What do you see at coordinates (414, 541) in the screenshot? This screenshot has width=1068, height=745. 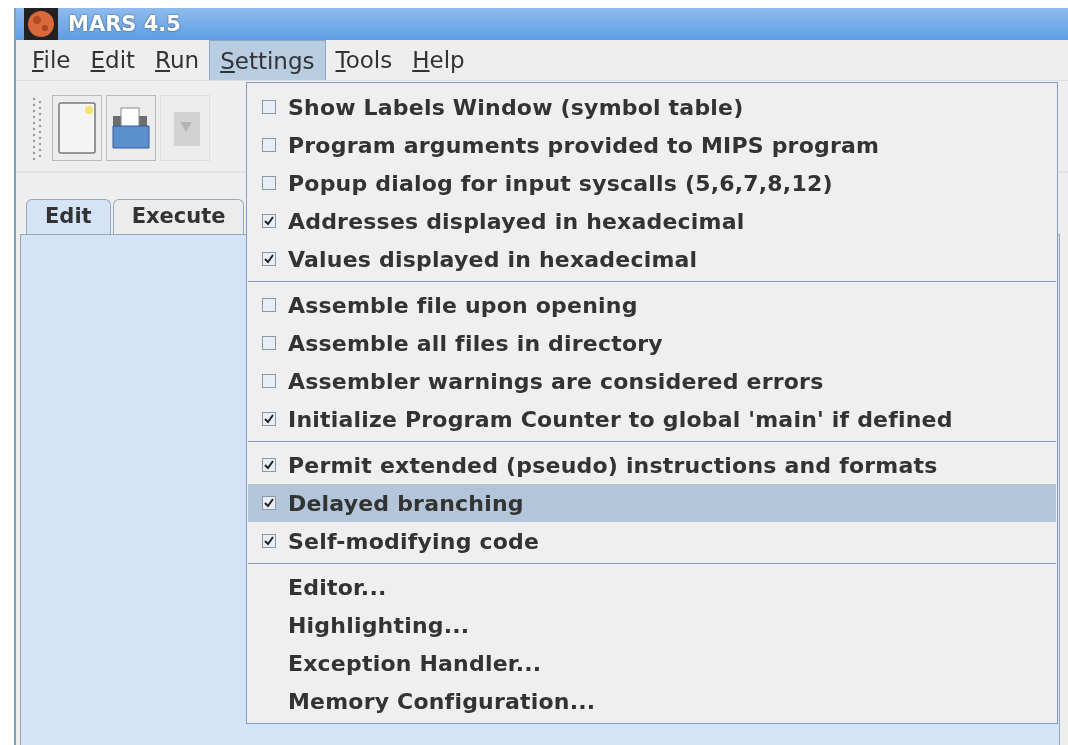 I see `menu-item-label: Self-modifying code` at bounding box center [414, 541].